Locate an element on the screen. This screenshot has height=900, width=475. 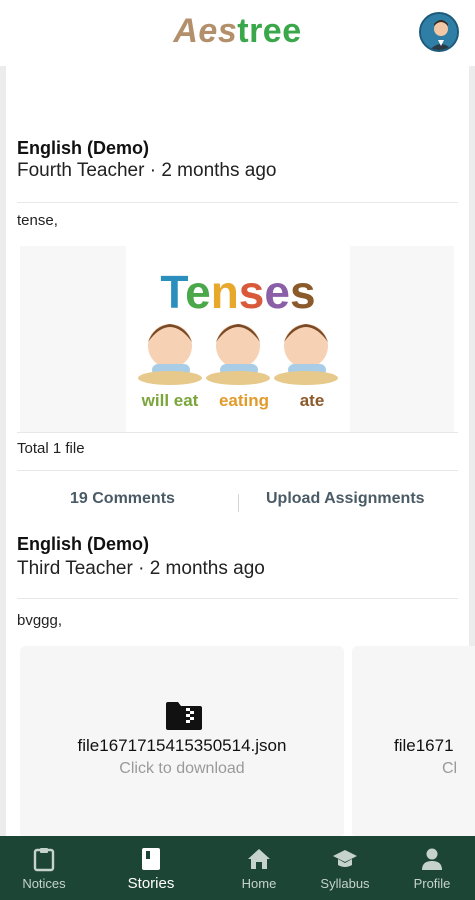
svg-text: Tenses is located at coordinates (237, 292).